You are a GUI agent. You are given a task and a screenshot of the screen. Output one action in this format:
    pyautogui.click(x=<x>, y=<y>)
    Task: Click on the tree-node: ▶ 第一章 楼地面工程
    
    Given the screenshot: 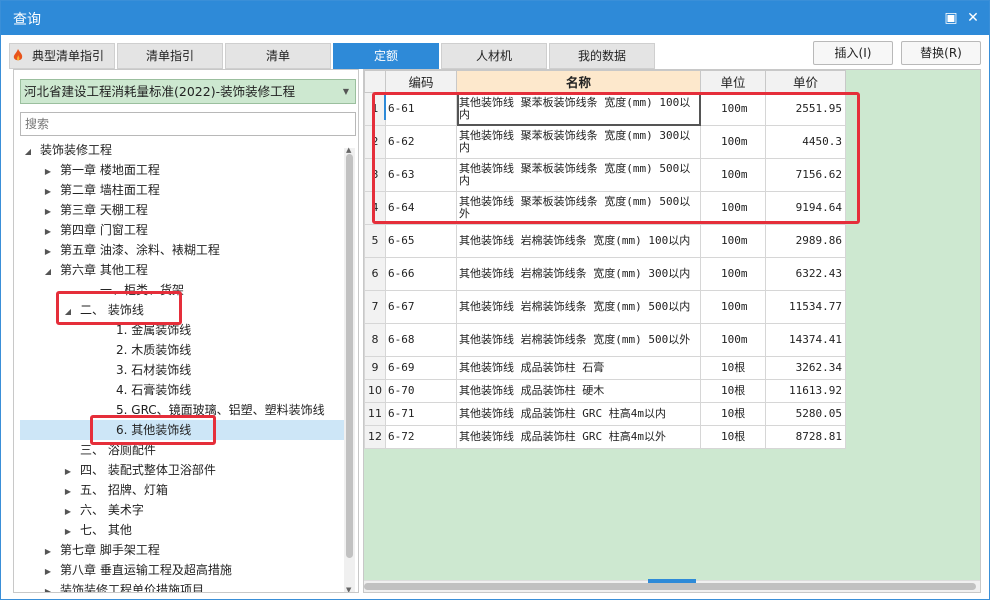 What is the action you would take?
    pyautogui.click(x=101, y=170)
    